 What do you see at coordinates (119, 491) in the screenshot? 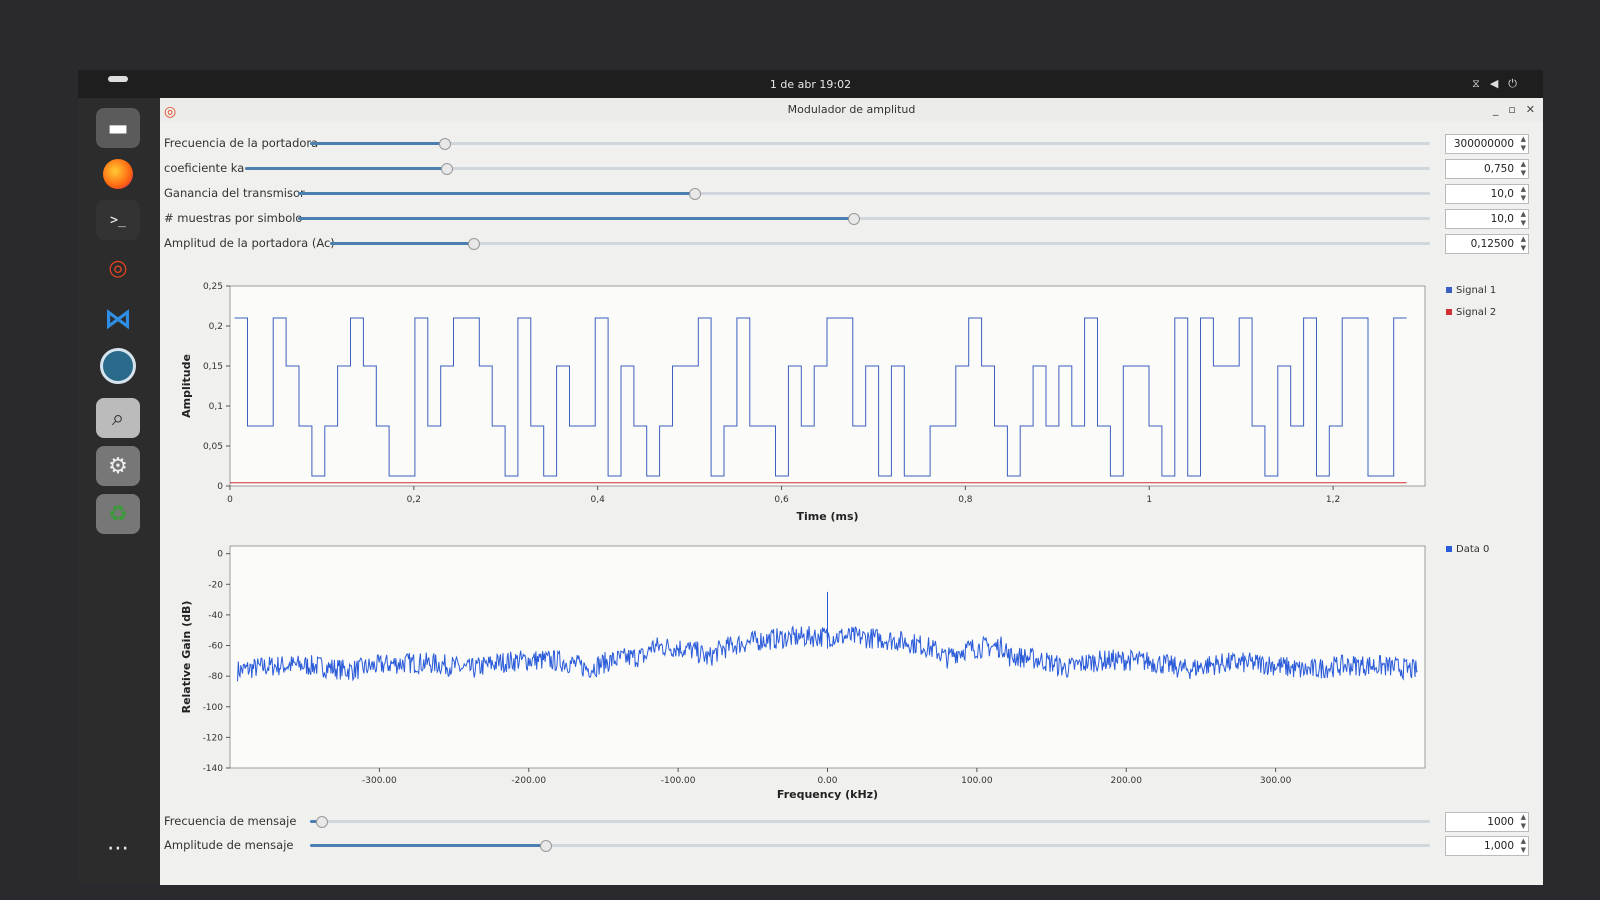
I see `dock: ▬ >_ ◎ ⋈ ⌕ ⚙ ♻ ⋯` at bounding box center [119, 491].